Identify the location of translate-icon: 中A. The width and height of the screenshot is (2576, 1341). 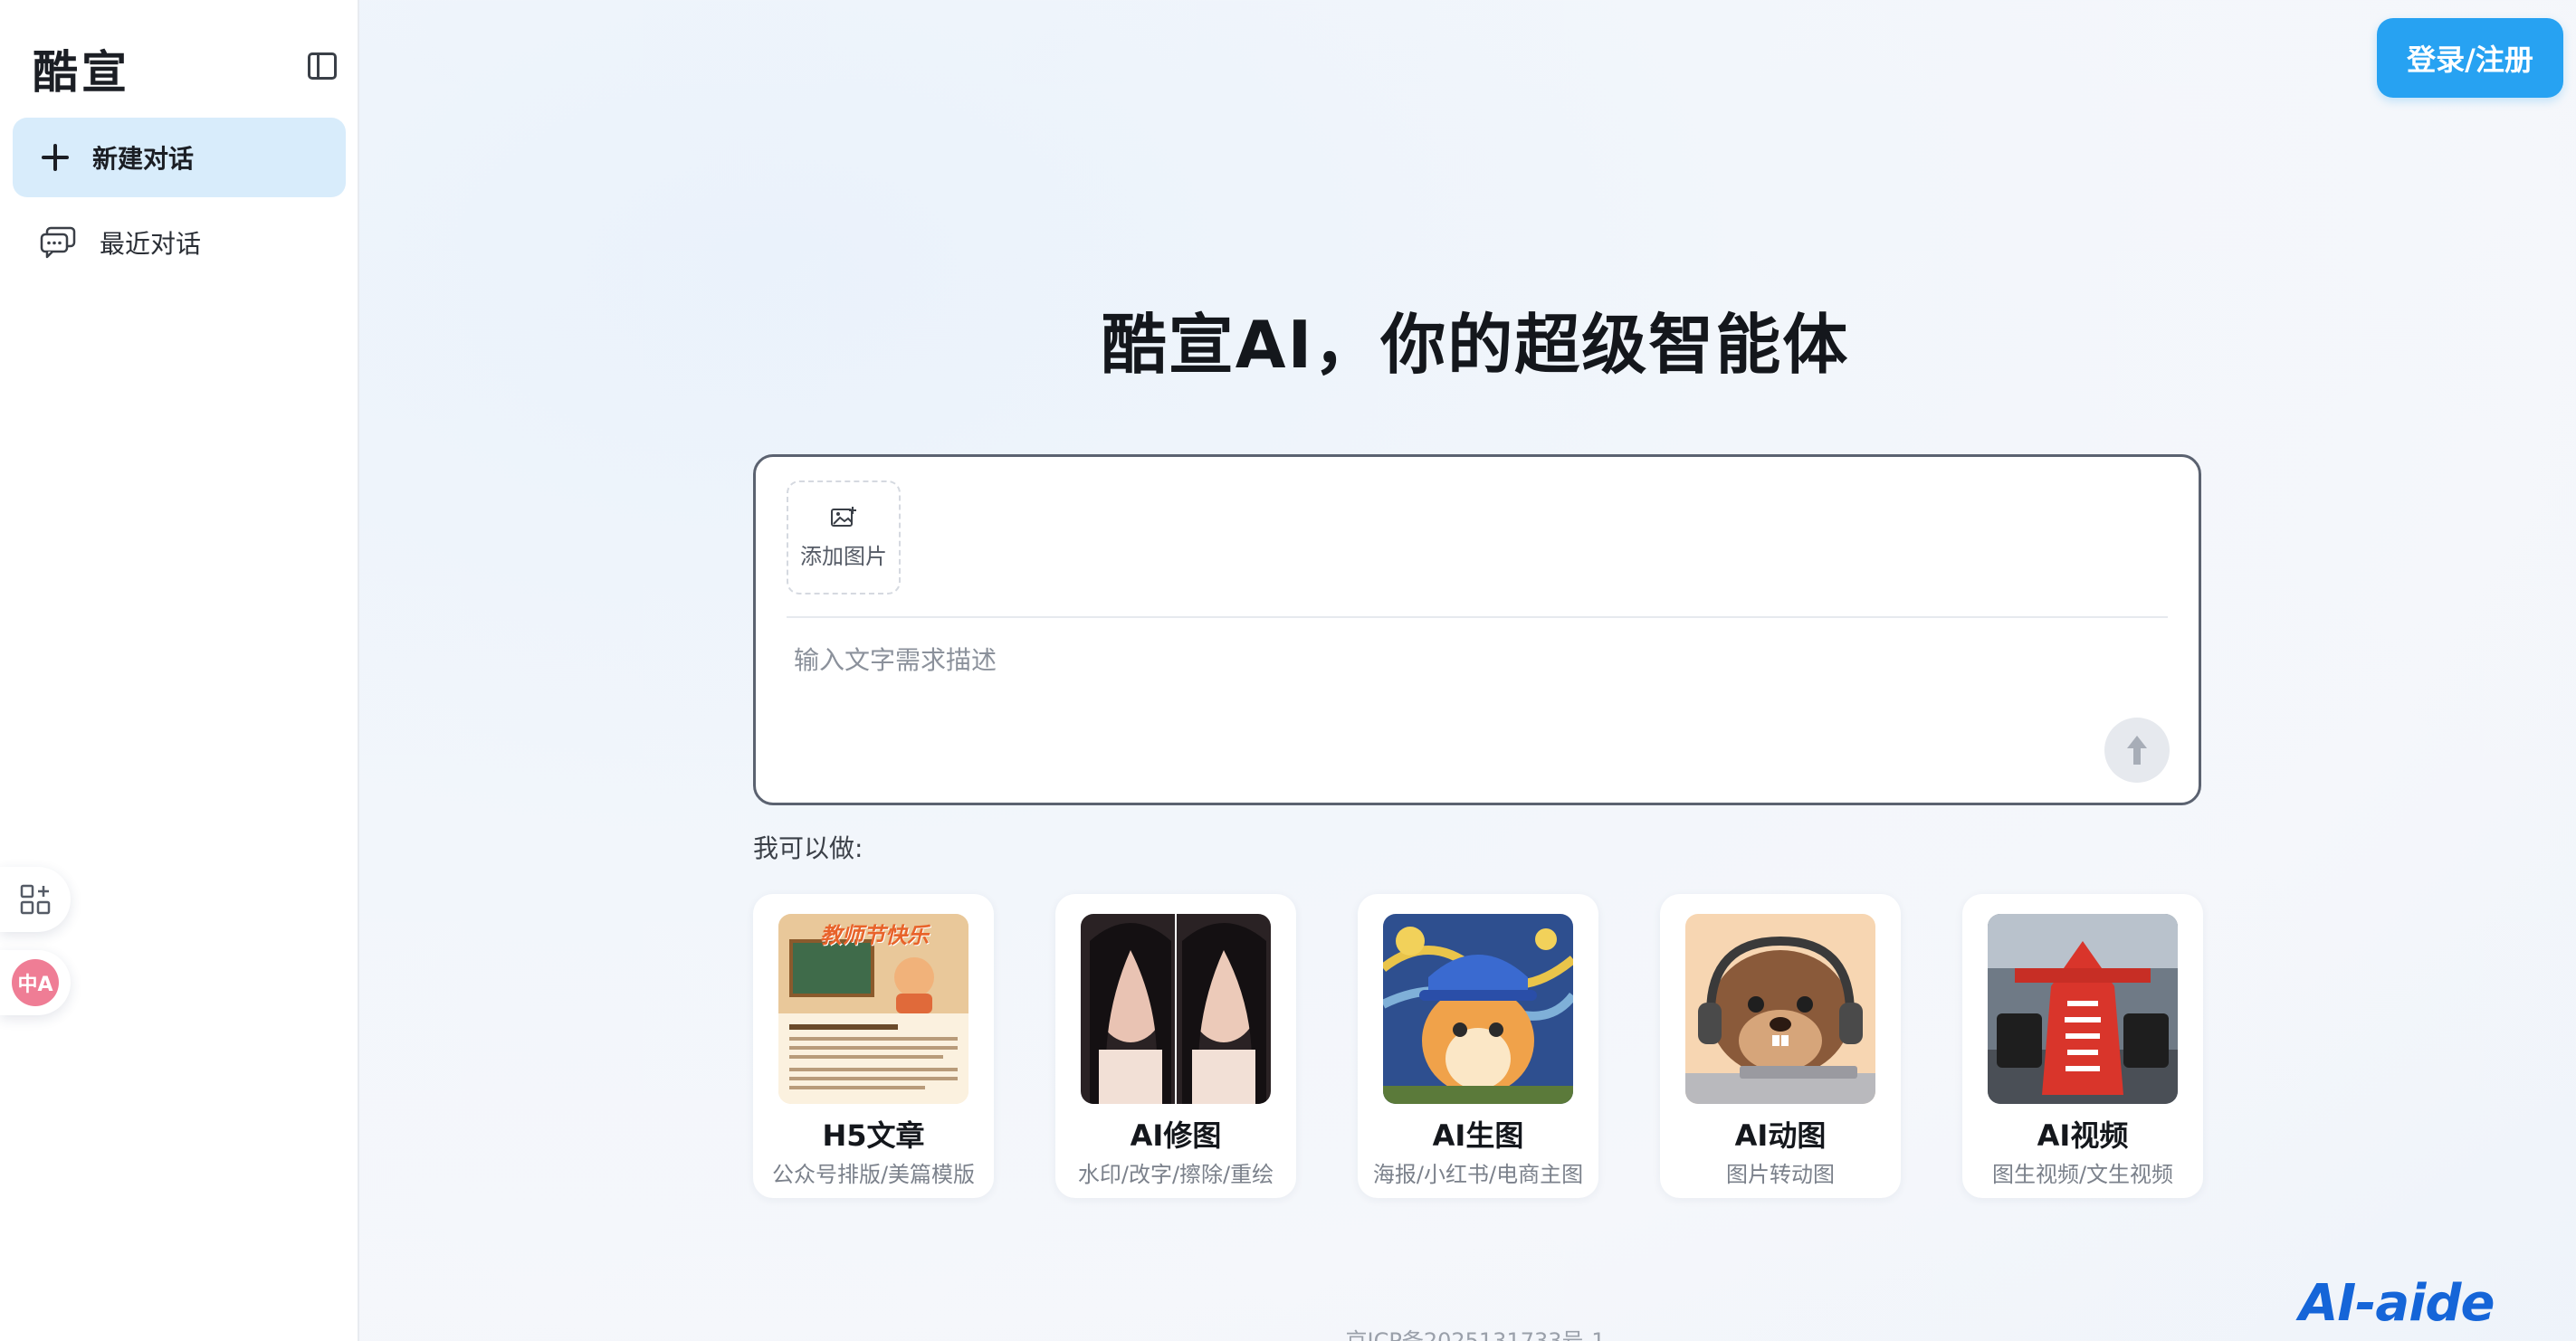
(35, 982).